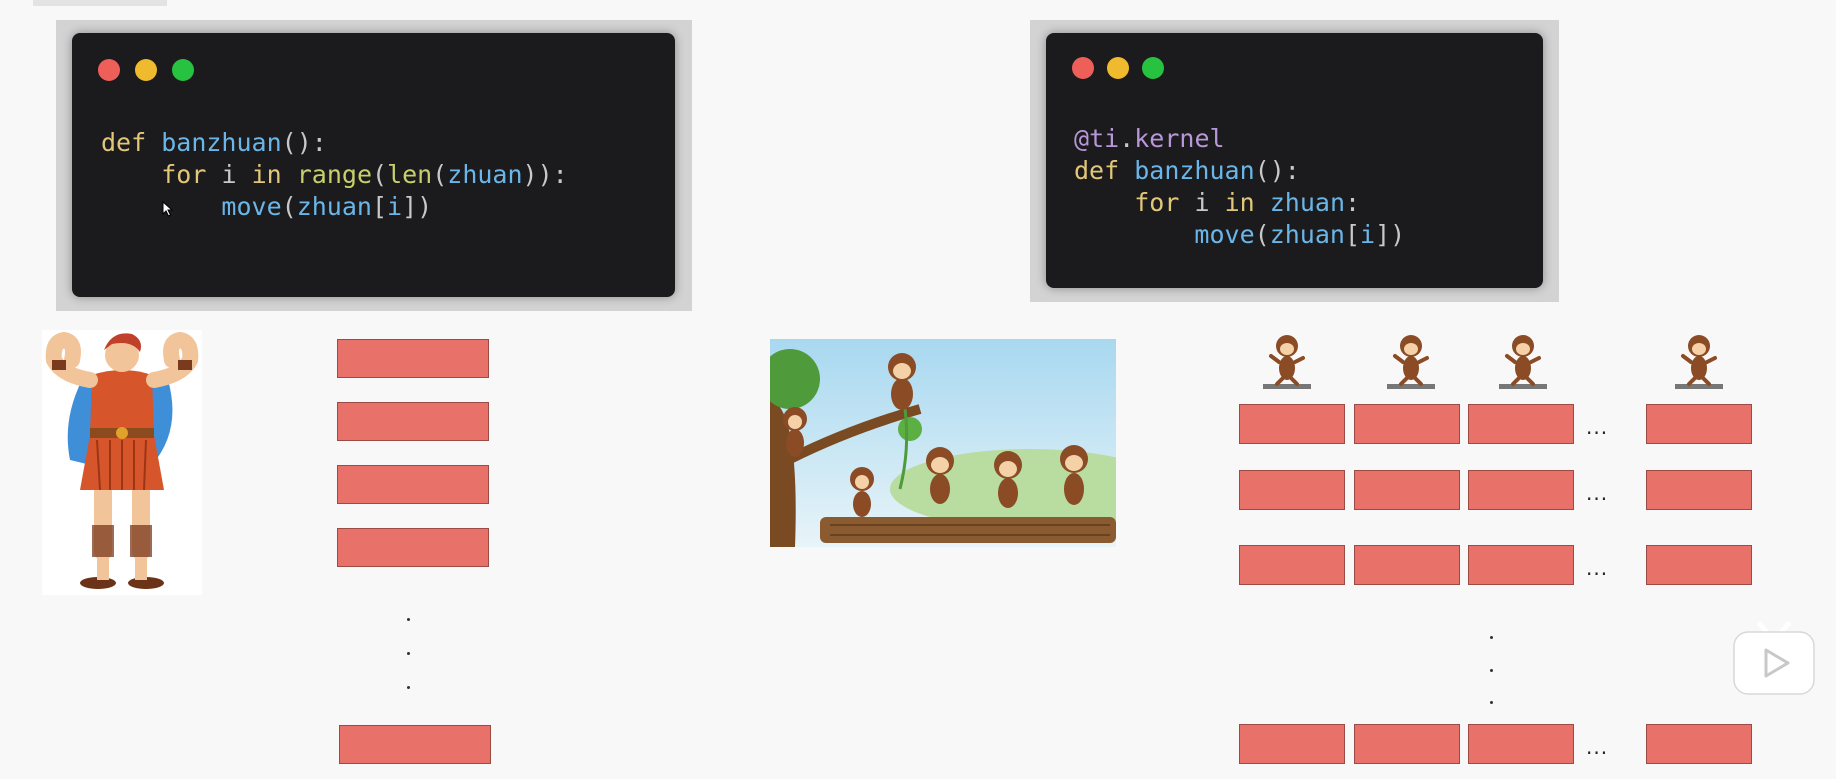  What do you see at coordinates (410, 174) in the screenshot?
I see `code-token: len` at bounding box center [410, 174].